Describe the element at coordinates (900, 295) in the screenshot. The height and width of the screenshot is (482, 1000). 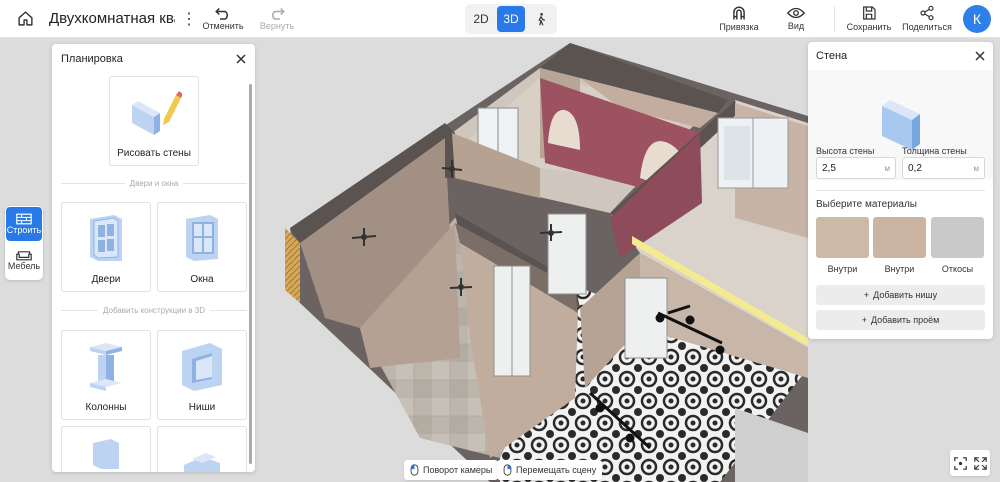
I see `add-niche-button: + Добавить нишу` at that location.